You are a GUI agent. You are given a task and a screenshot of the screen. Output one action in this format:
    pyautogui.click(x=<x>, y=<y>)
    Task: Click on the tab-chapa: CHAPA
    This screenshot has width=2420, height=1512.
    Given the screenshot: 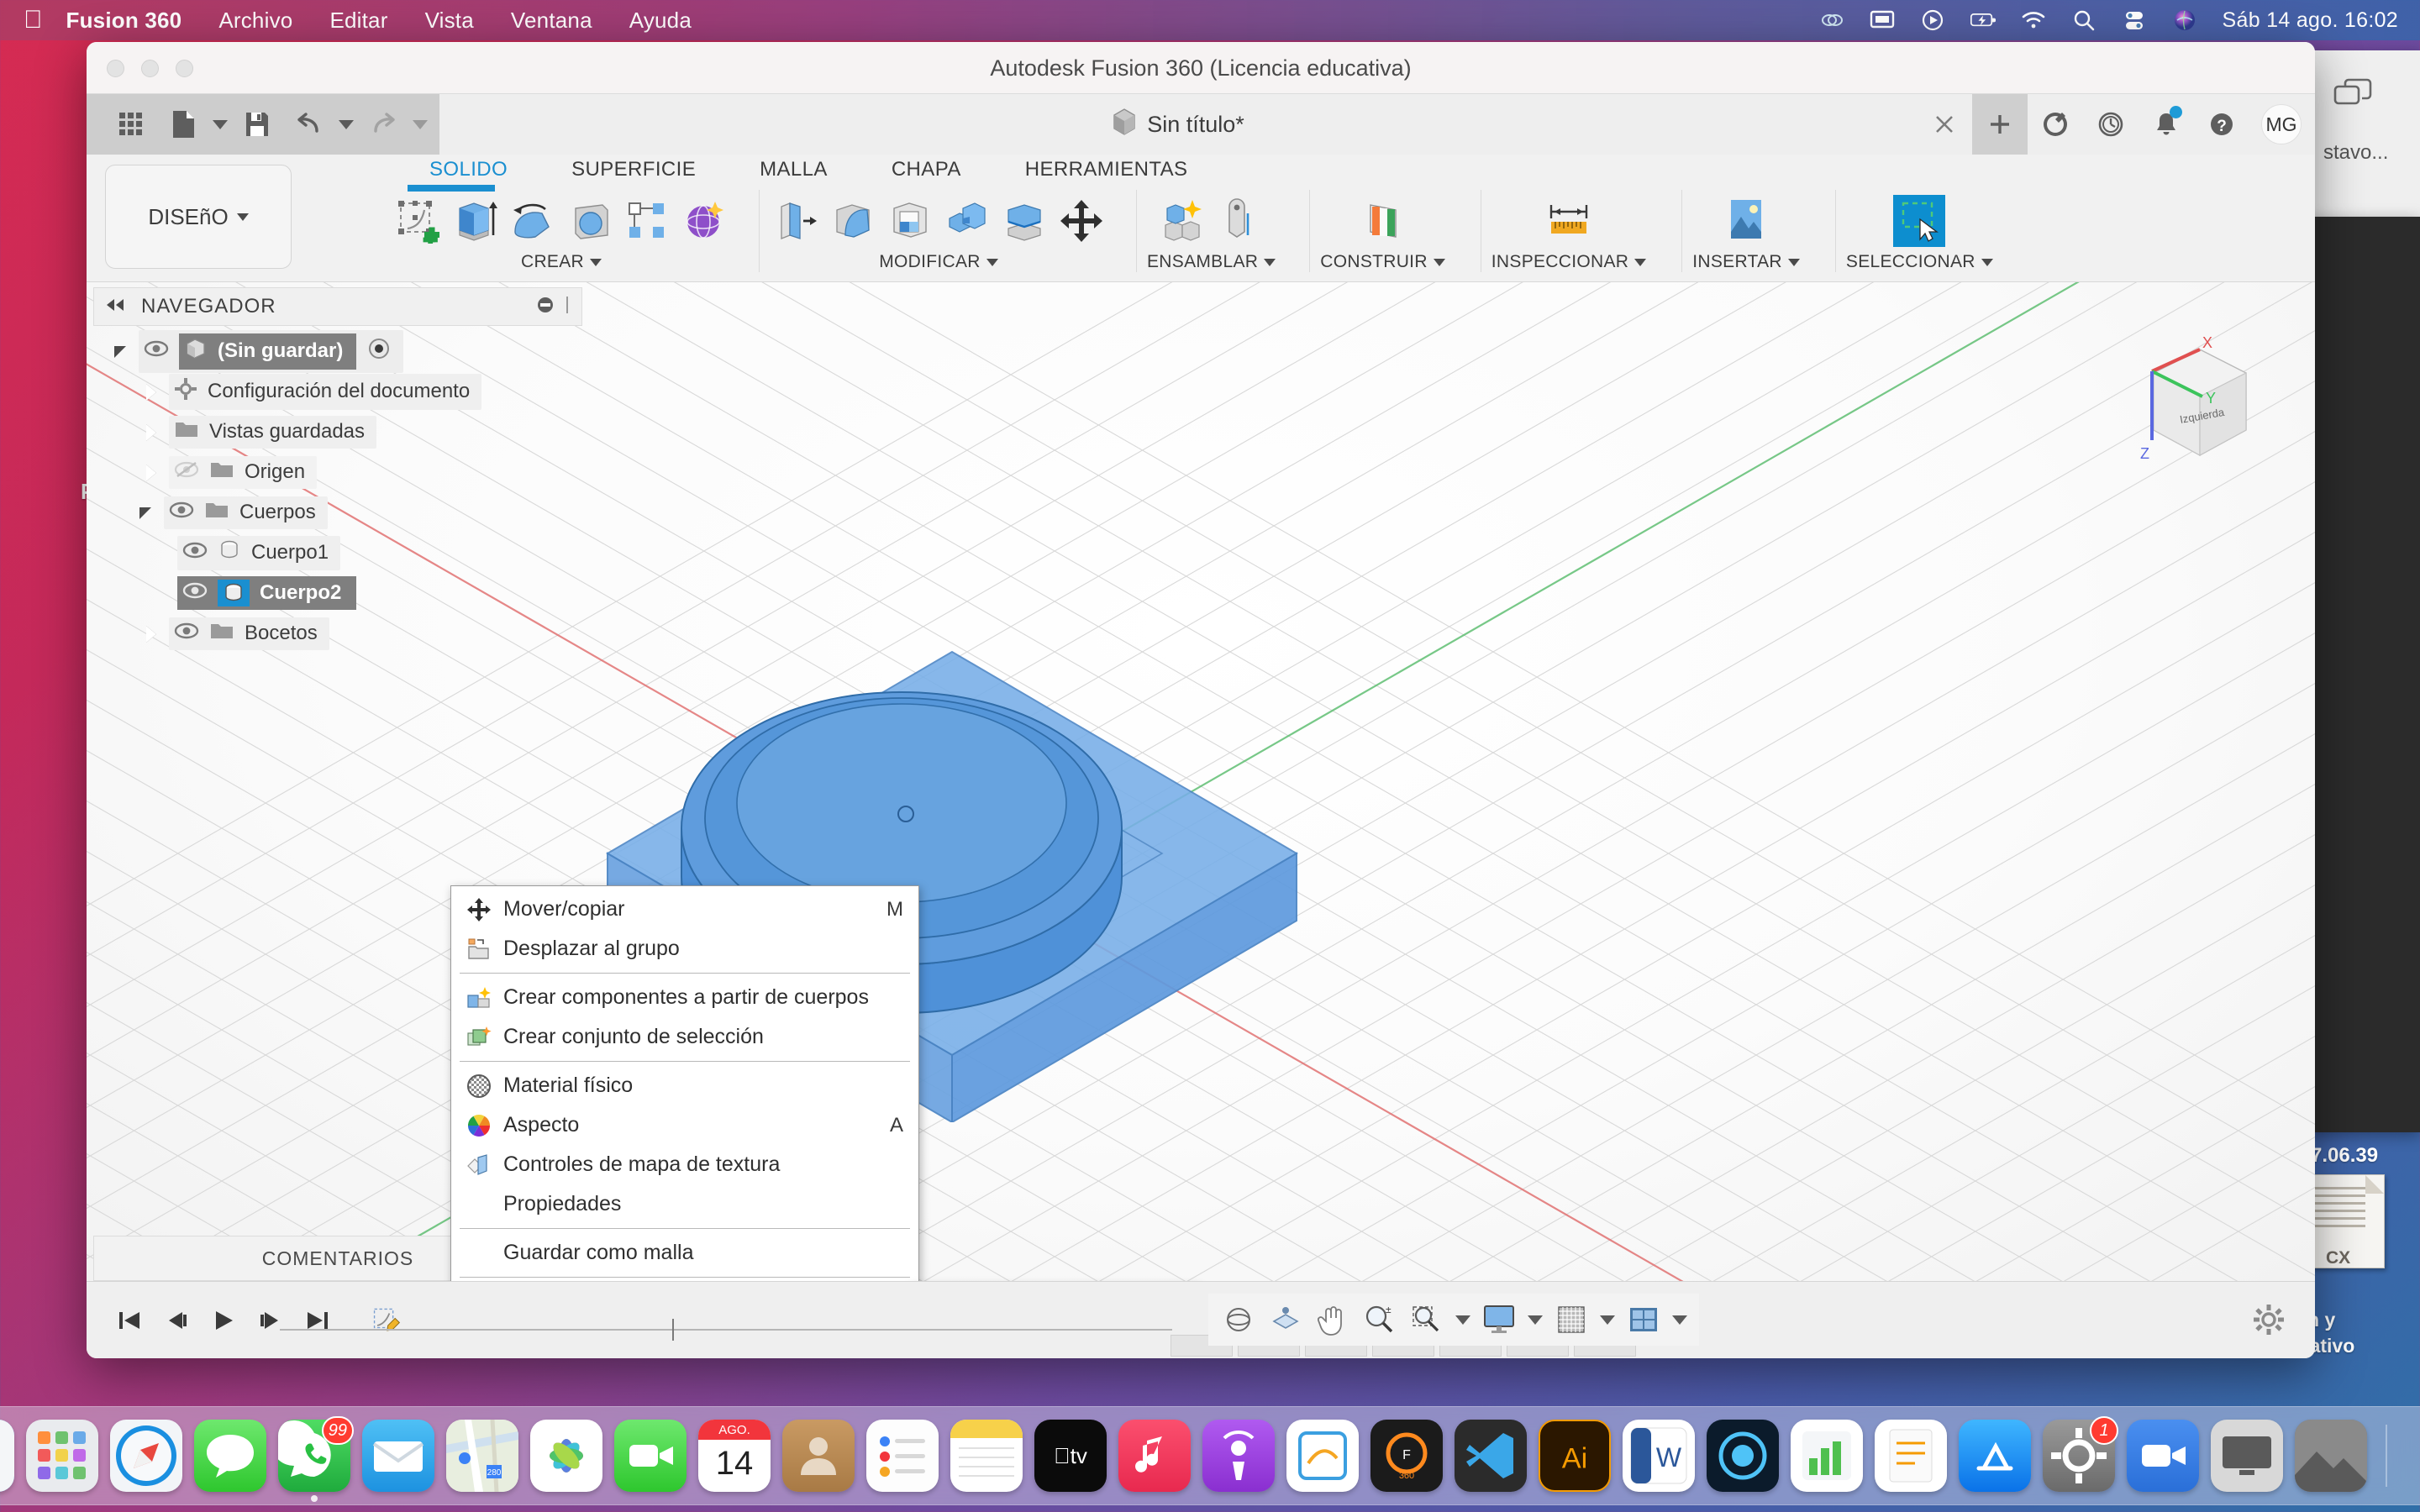 What is the action you would take?
    pyautogui.click(x=927, y=169)
    